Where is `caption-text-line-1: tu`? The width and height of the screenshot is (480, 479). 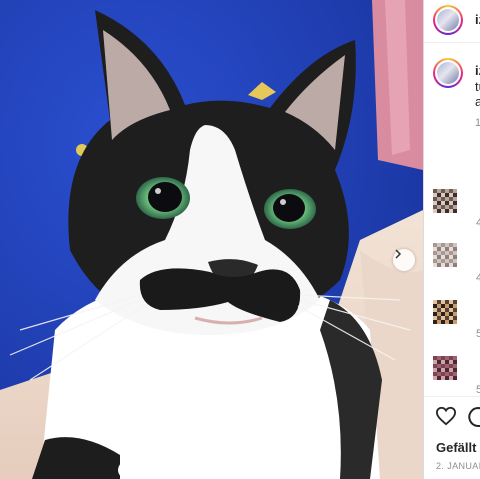 caption-text-line-1: tu is located at coordinates (477, 86).